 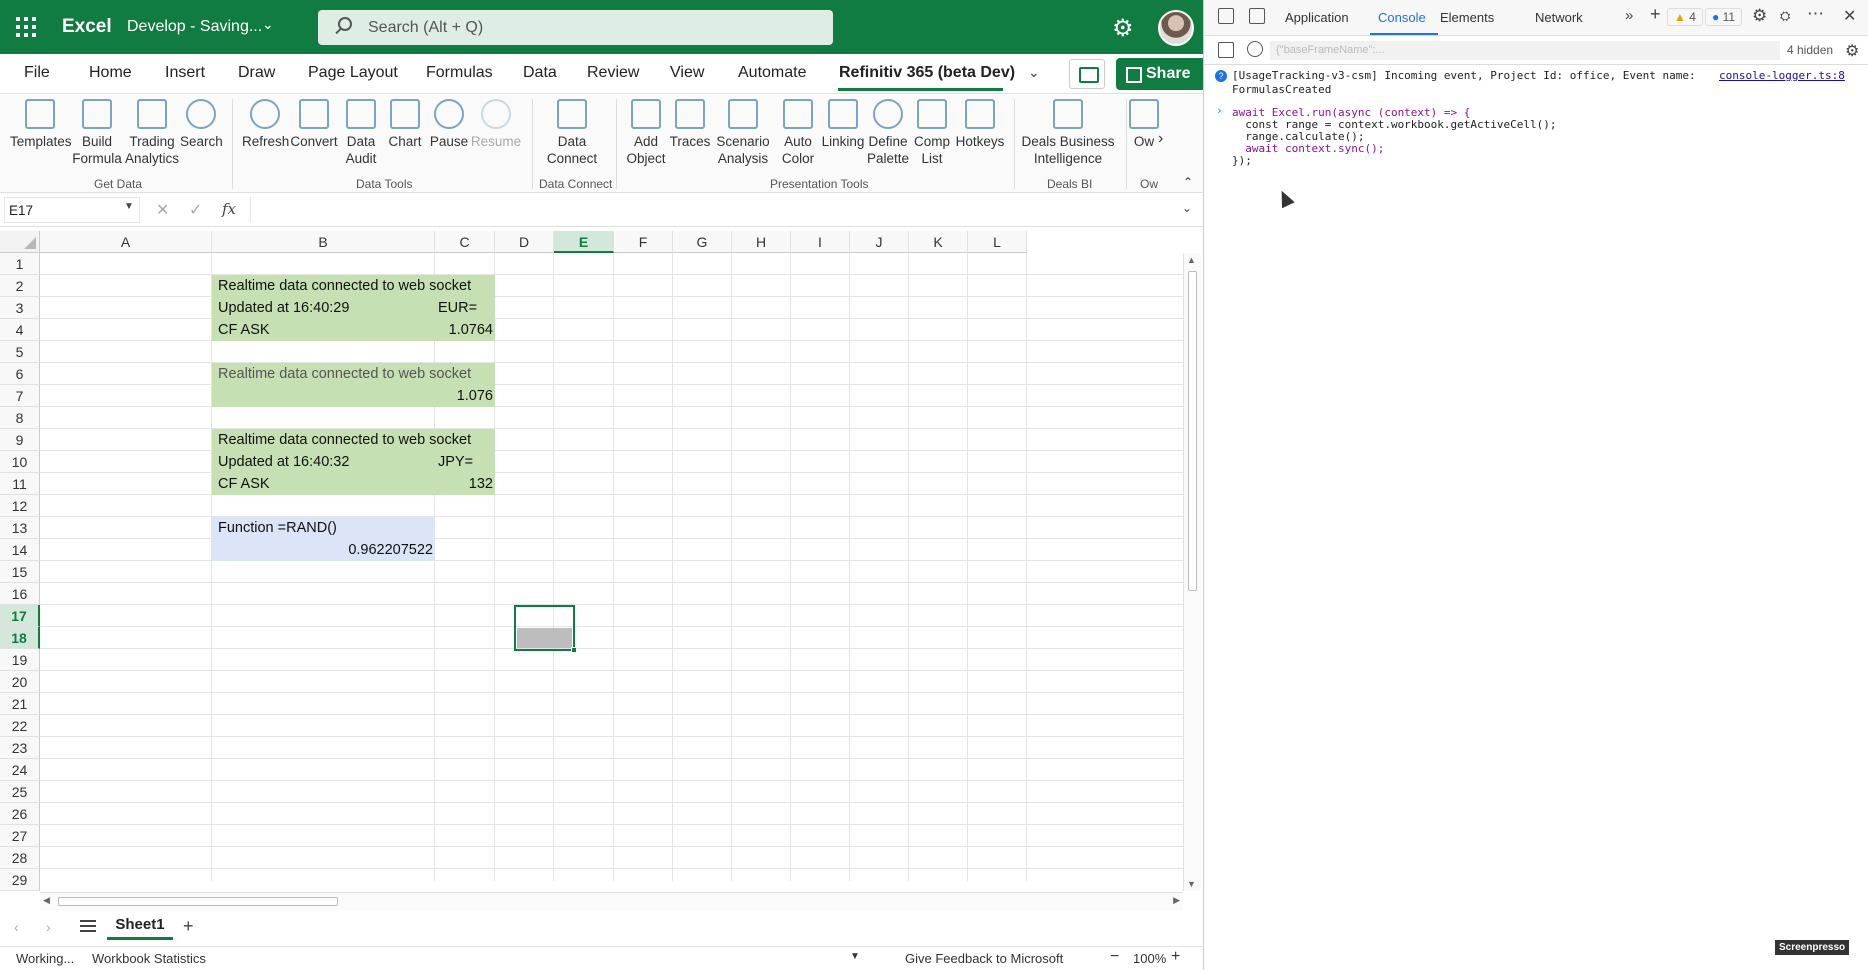 What do you see at coordinates (20, 462) in the screenshot?
I see `row-header-10: 10` at bounding box center [20, 462].